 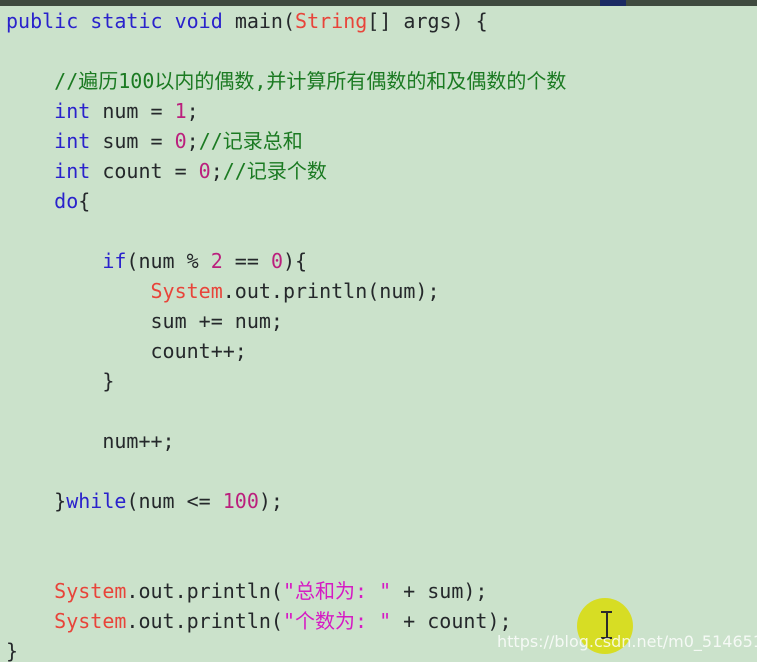 I want to click on window-chrome-strip, so click(x=378, y=3).